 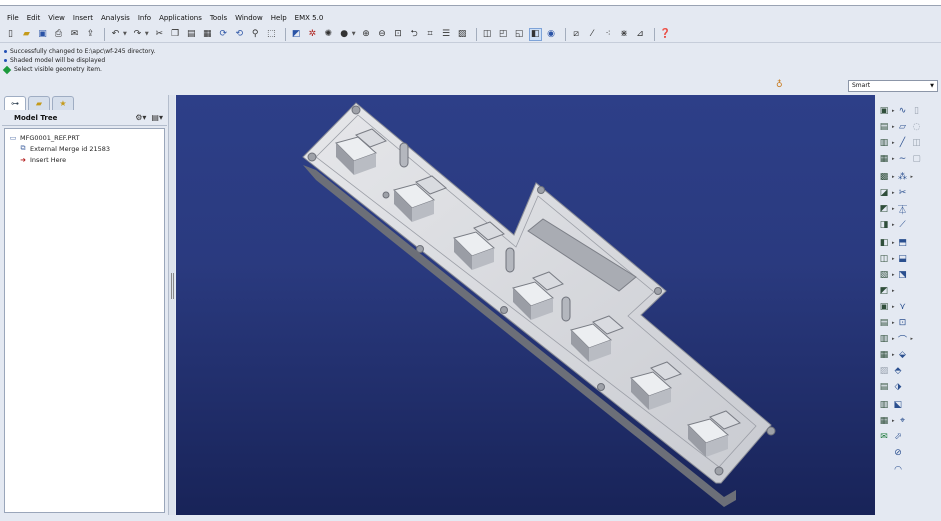 I want to click on tree-columns-icon: ▤▾, so click(x=157, y=117).